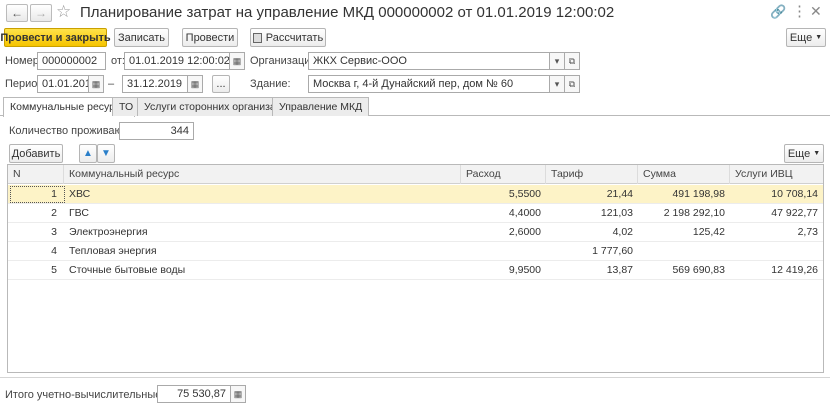  What do you see at coordinates (799, 11) in the screenshot?
I see `more-menu-icon: ⋮` at bounding box center [799, 11].